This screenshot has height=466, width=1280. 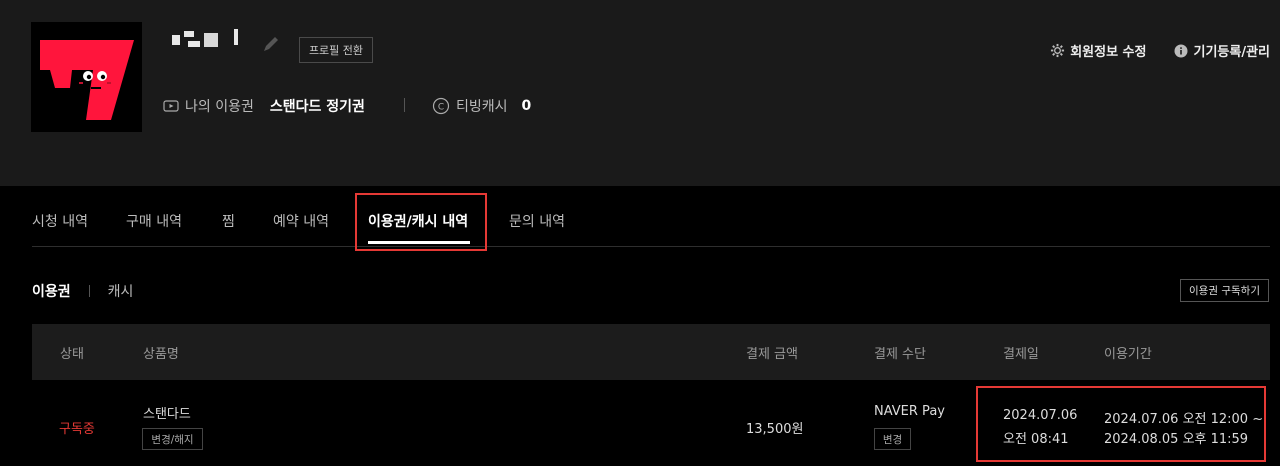 What do you see at coordinates (171, 106) in the screenshot?
I see `pass-icon` at bounding box center [171, 106].